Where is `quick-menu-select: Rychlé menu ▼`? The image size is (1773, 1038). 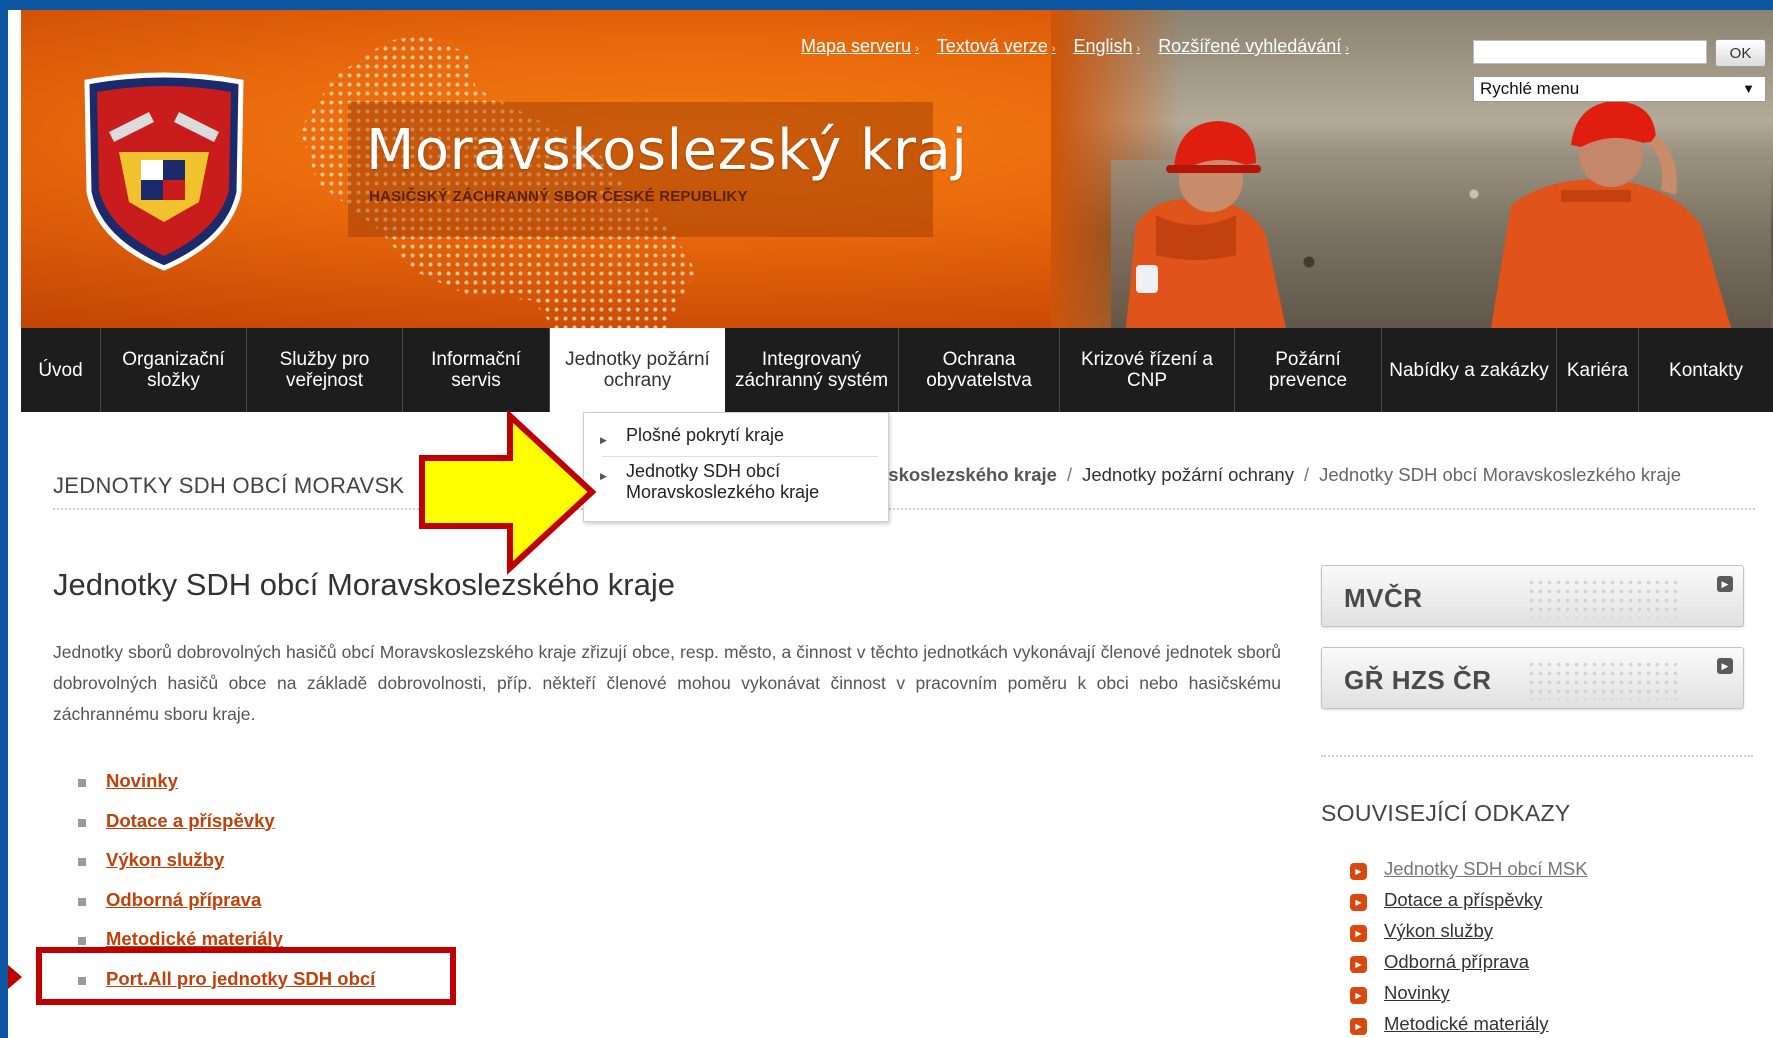 quick-menu-select: Rychlé menu ▼ is located at coordinates (1619, 89).